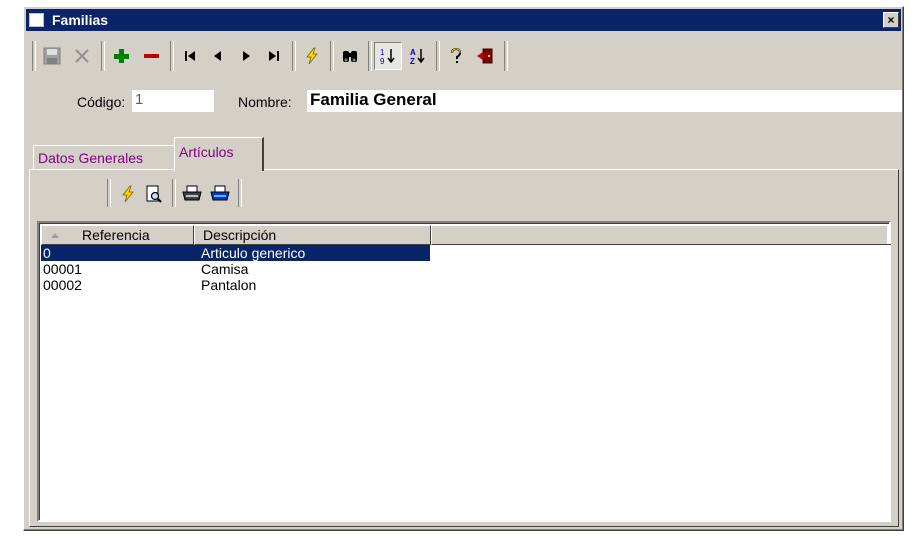  What do you see at coordinates (253, 253) in the screenshot?
I see `cell-descripcion: Articulo generico` at bounding box center [253, 253].